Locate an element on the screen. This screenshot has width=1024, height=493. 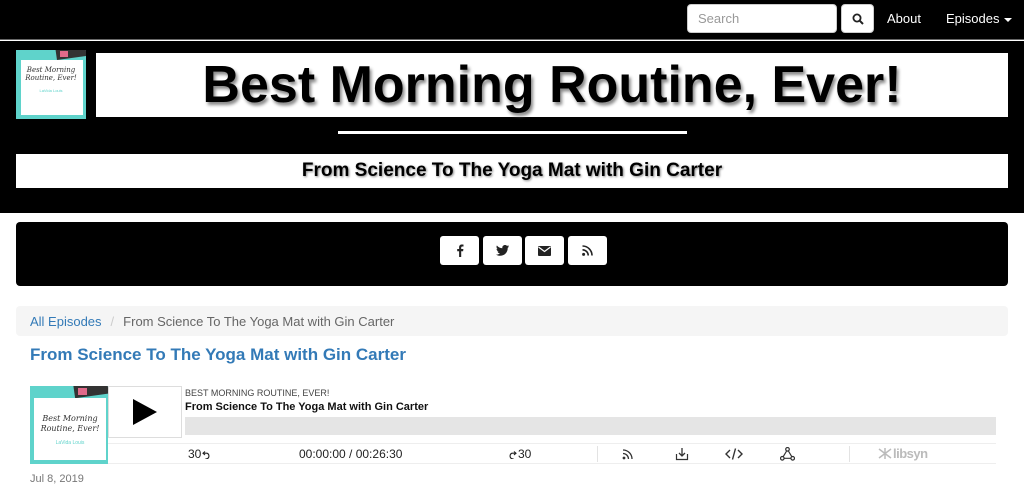
social-bar is located at coordinates (512, 254).